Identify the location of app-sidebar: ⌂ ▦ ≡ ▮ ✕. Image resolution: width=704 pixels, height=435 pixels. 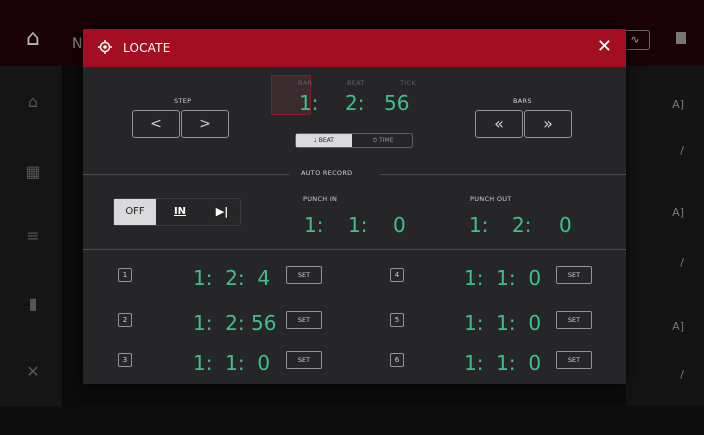
(31, 236).